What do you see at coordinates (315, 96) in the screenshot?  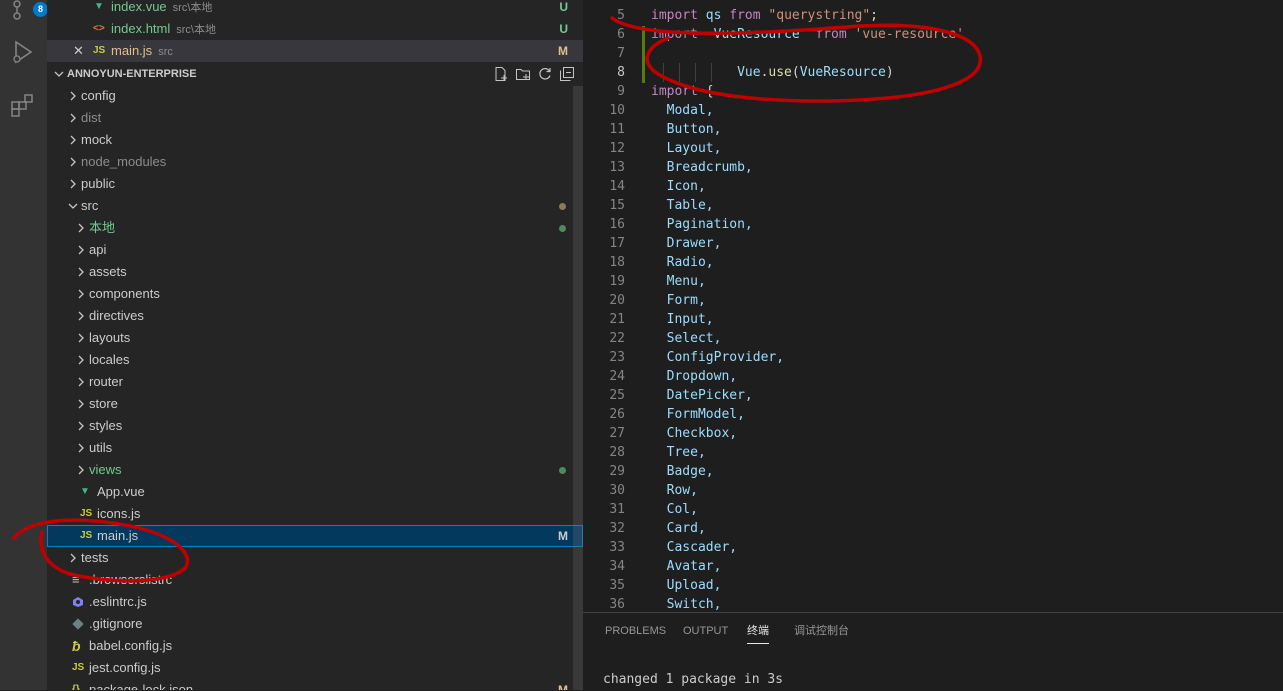 I see `folder-item: config` at bounding box center [315, 96].